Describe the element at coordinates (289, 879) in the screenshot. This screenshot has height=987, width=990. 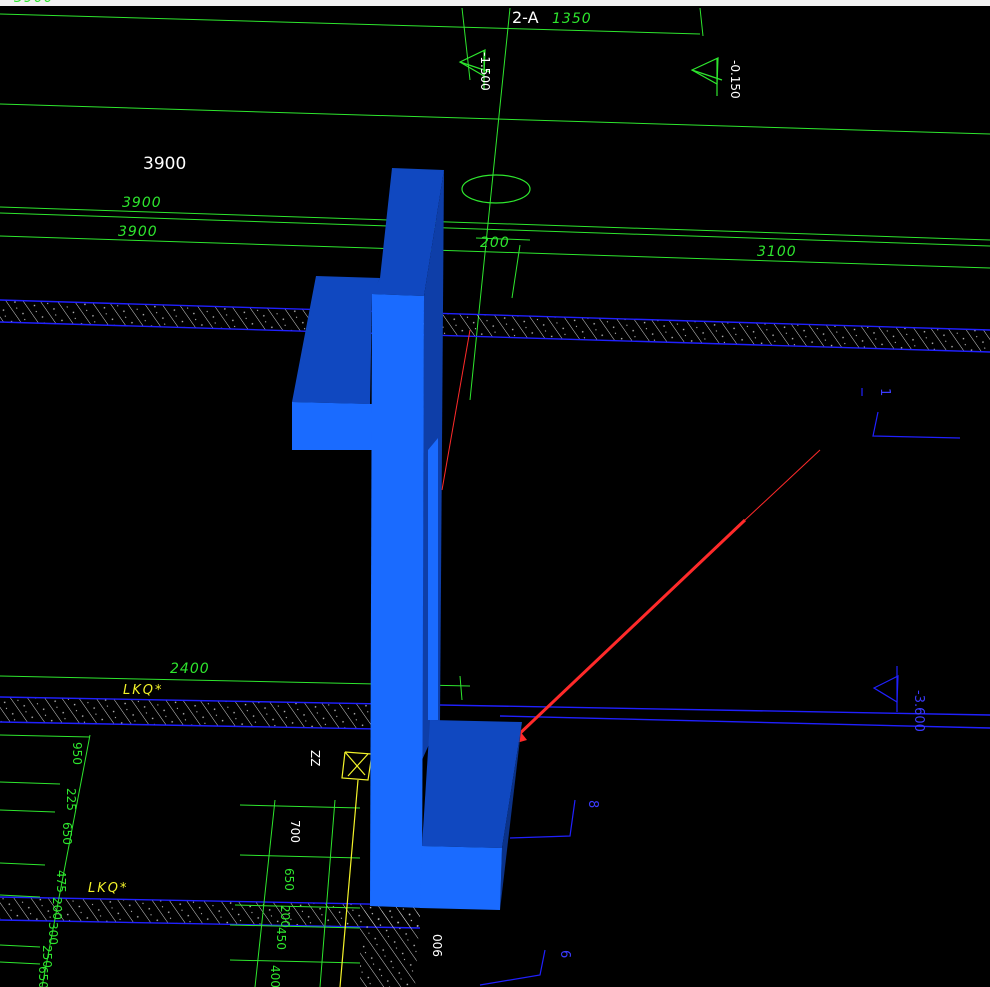
I see `center-dim-1: 650` at that location.